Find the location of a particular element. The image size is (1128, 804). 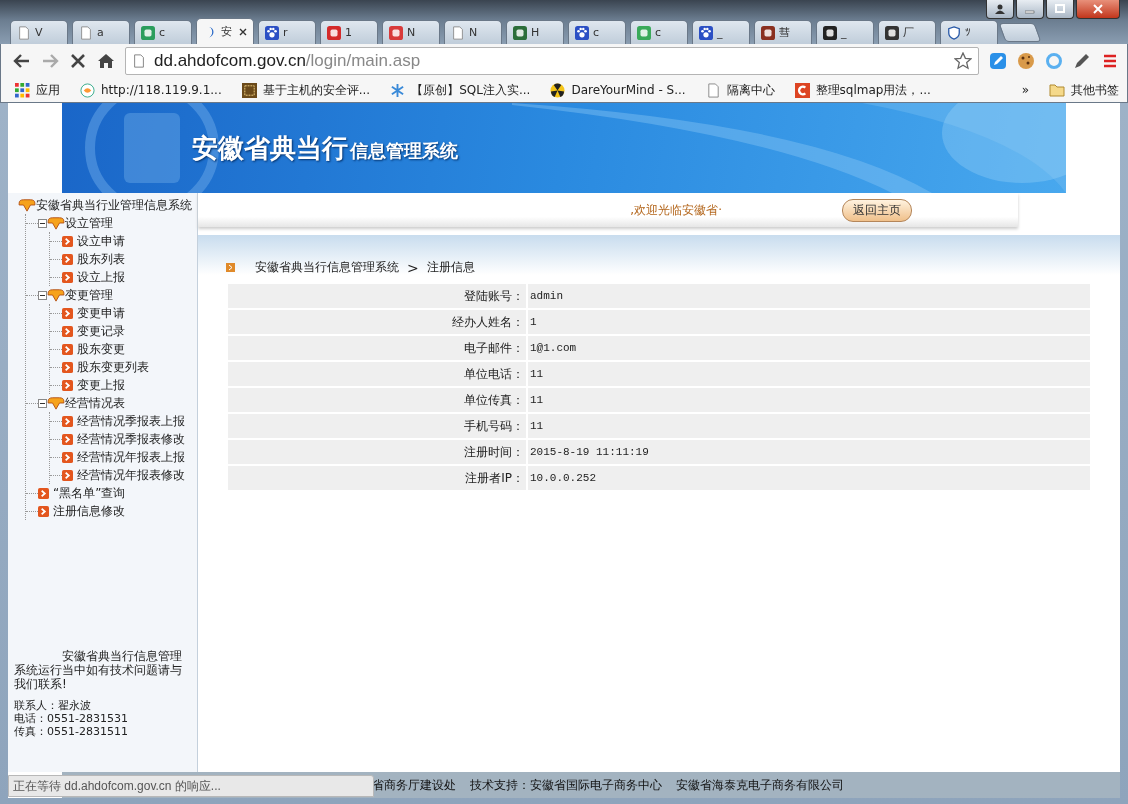

browser-tab: 1 is located at coordinates (349, 32).